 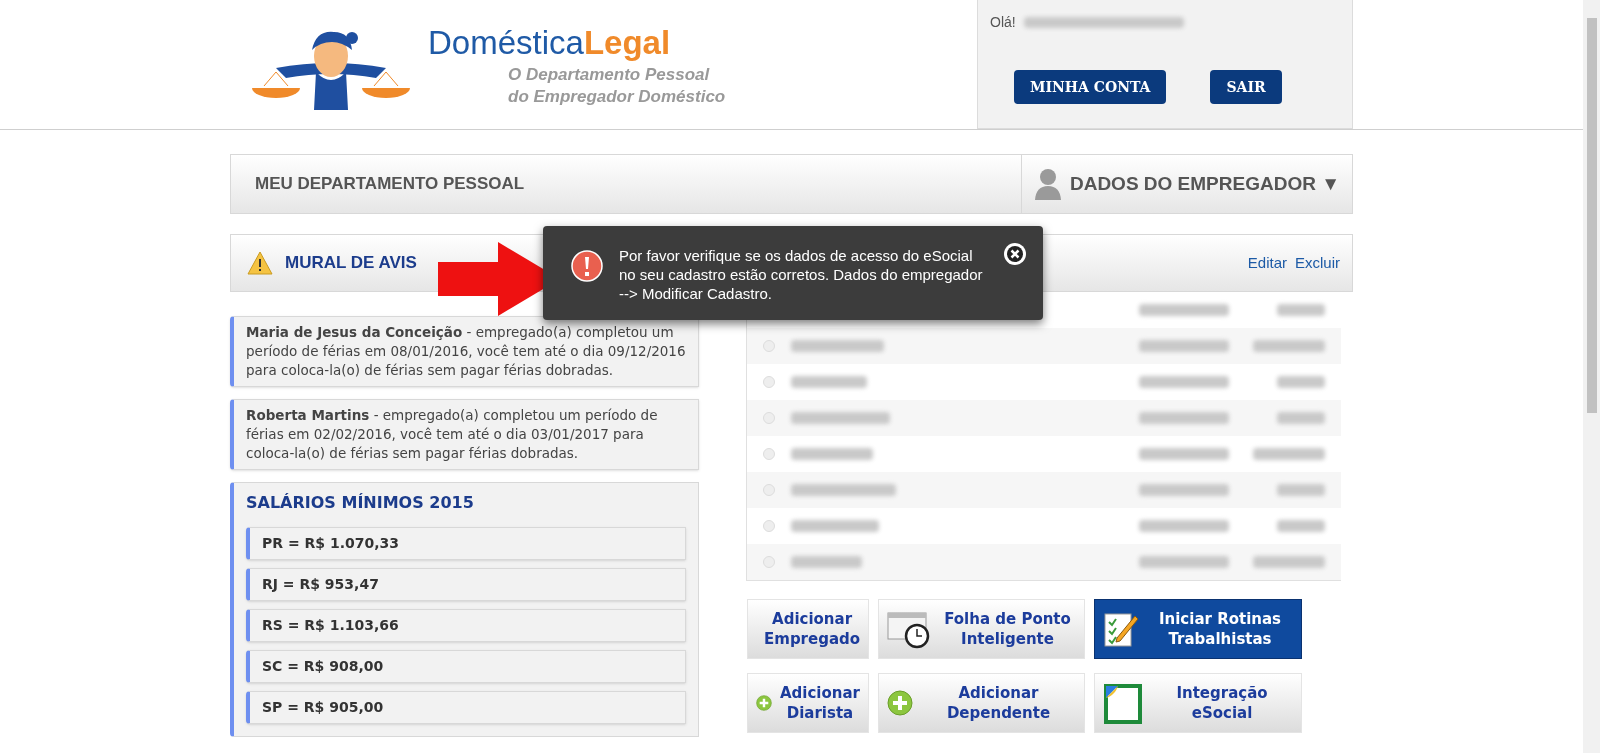 What do you see at coordinates (360, 503) in the screenshot?
I see `salary-title: SALÁRIOS MÍNIMOS 2015` at bounding box center [360, 503].